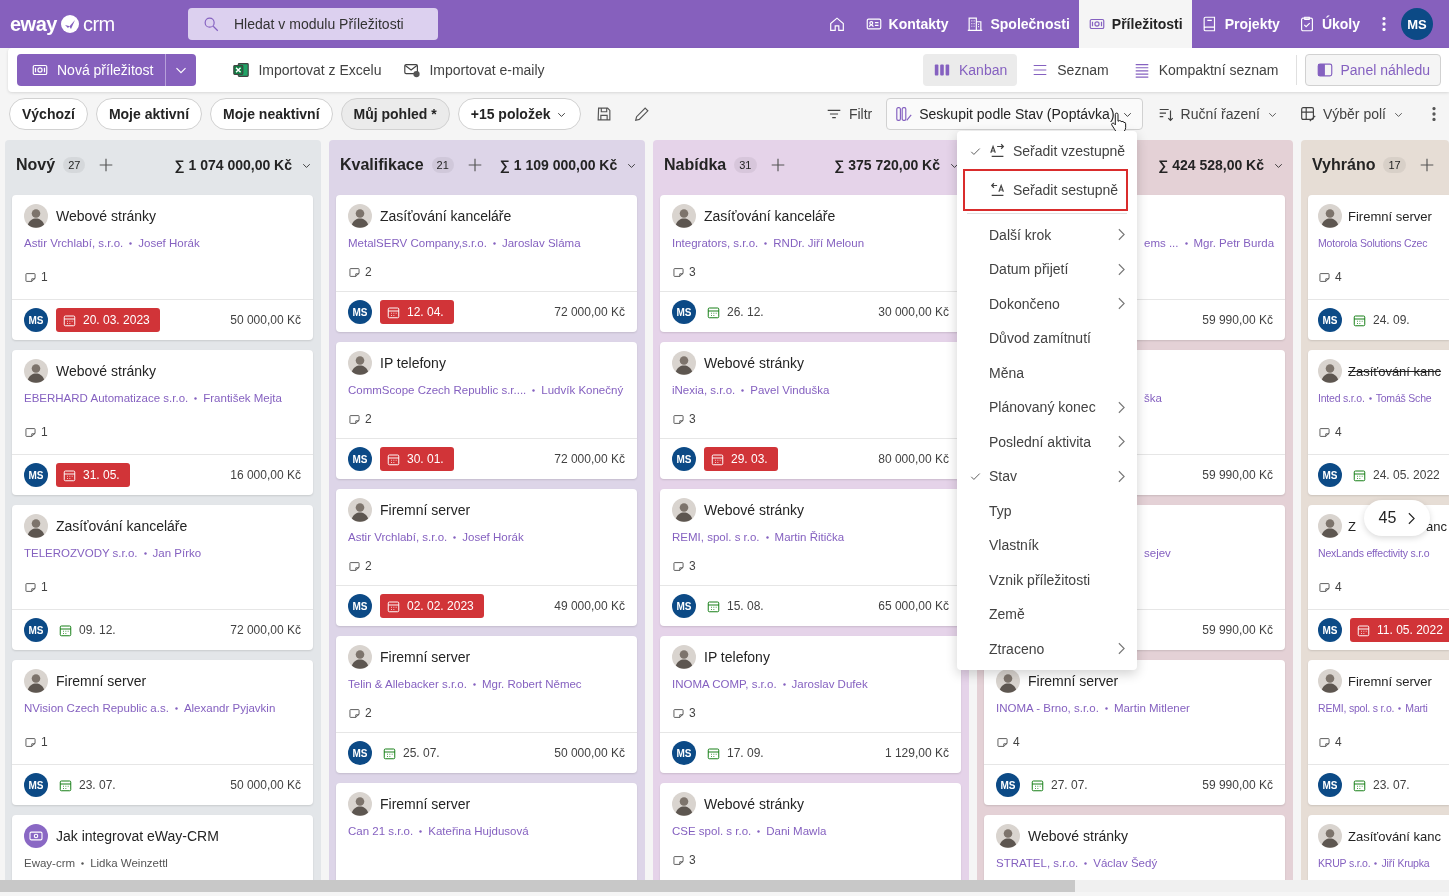  Describe the element at coordinates (737, 753) in the screenshot. I see `due-date: 17. 09.` at that location.